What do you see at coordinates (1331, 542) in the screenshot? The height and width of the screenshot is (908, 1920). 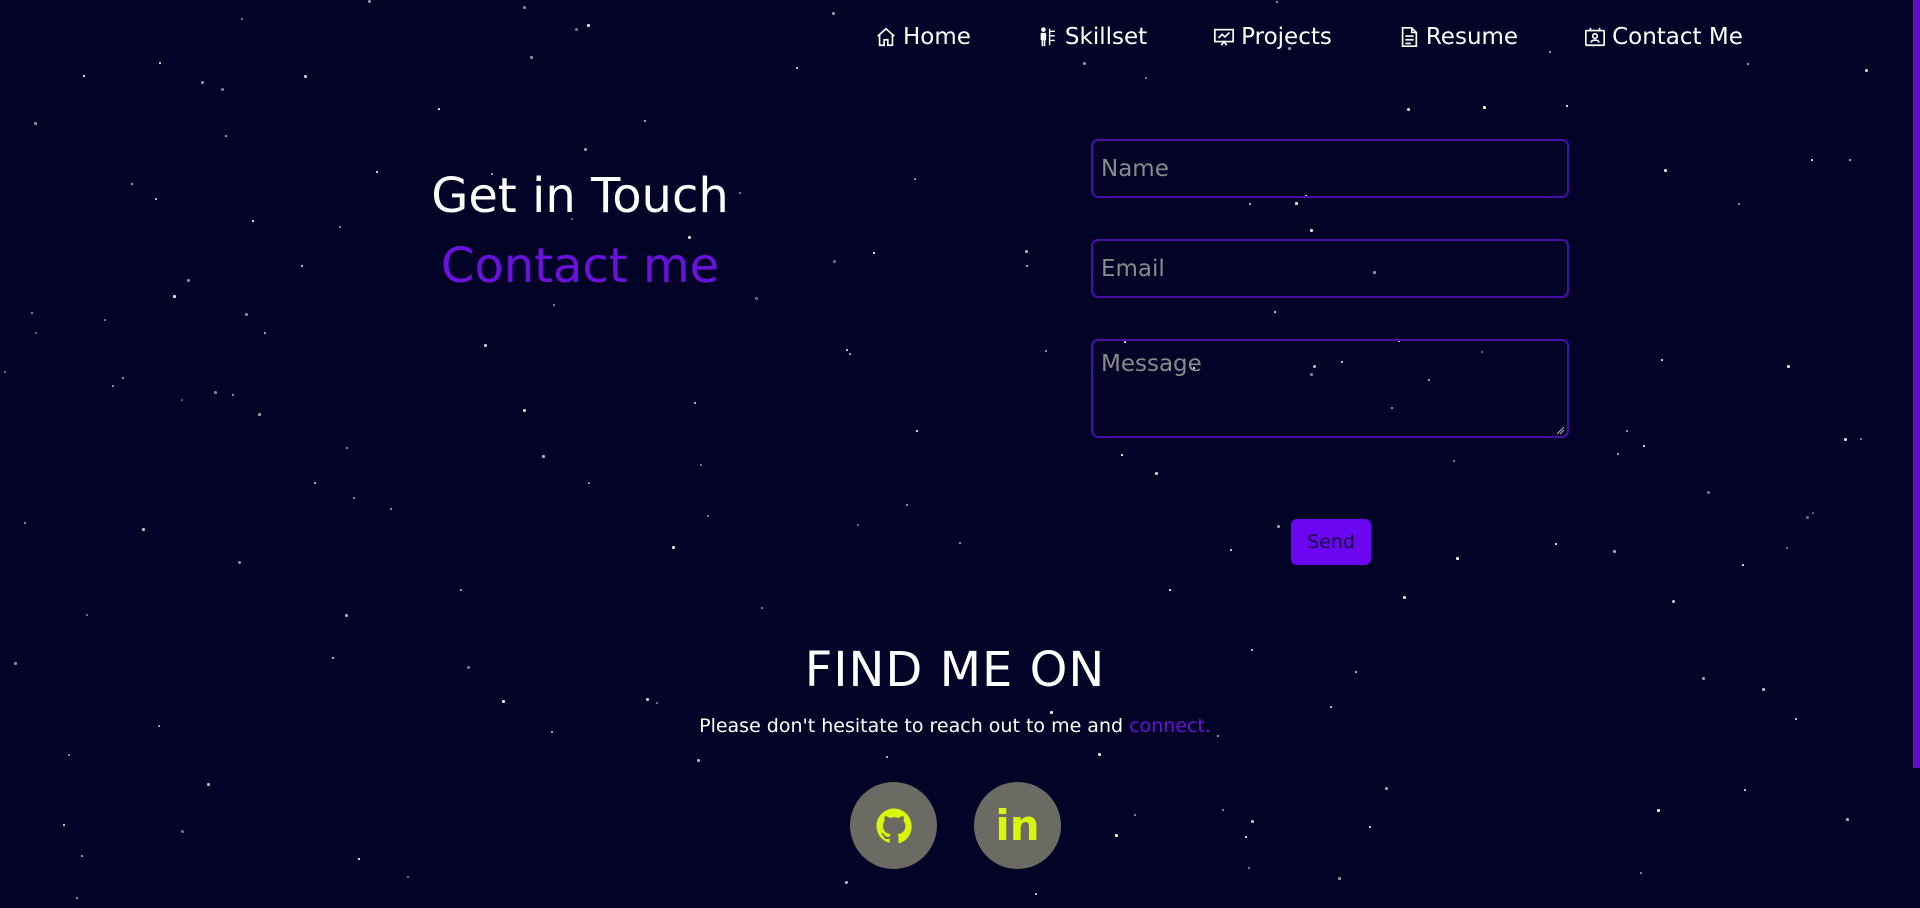 I see `send-button: Send` at bounding box center [1331, 542].